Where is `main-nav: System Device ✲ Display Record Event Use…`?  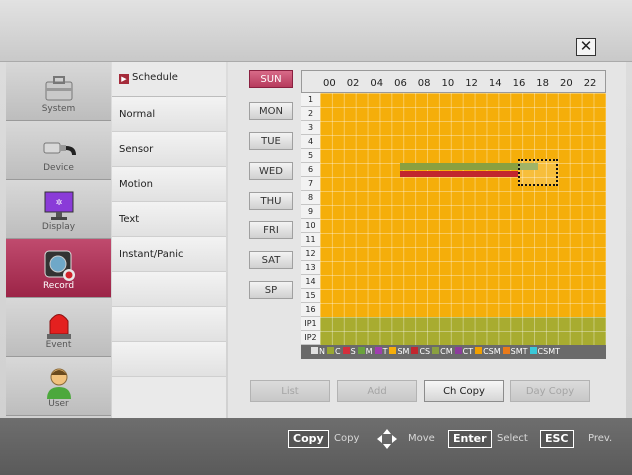 main-nav: System Device ✲ Display Record Event Use… is located at coordinates (58, 240).